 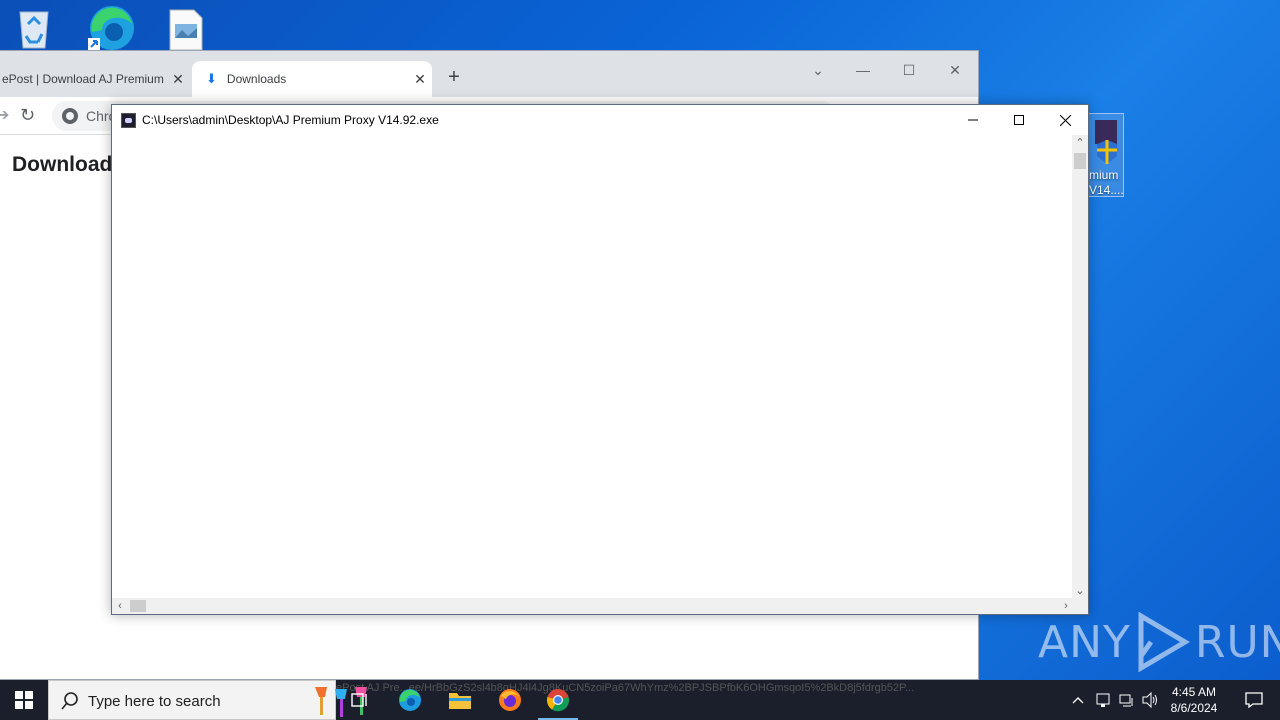 What do you see at coordinates (1194, 708) in the screenshot?
I see `clock-date: 8/6/2024` at bounding box center [1194, 708].